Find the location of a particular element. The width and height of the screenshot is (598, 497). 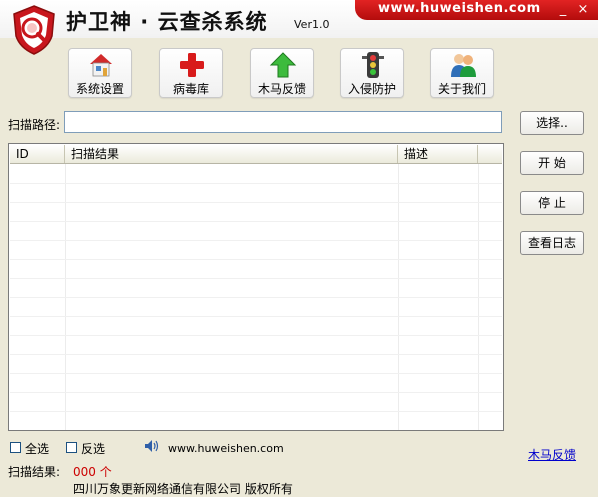

toolbar-label: 木马反馈 is located at coordinates (281, 89).